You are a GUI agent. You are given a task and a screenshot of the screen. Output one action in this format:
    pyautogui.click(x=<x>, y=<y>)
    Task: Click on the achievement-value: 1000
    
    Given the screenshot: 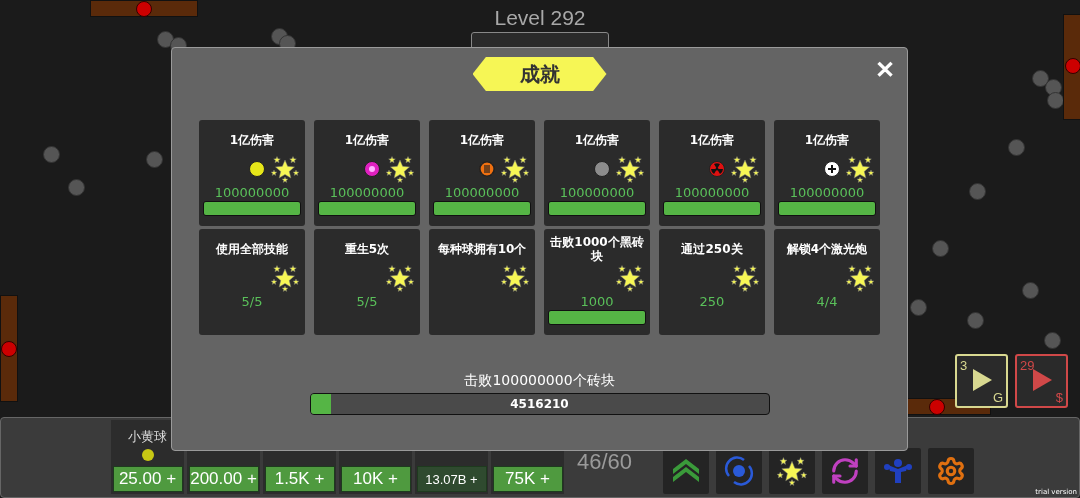 What is the action you would take?
    pyautogui.click(x=597, y=301)
    